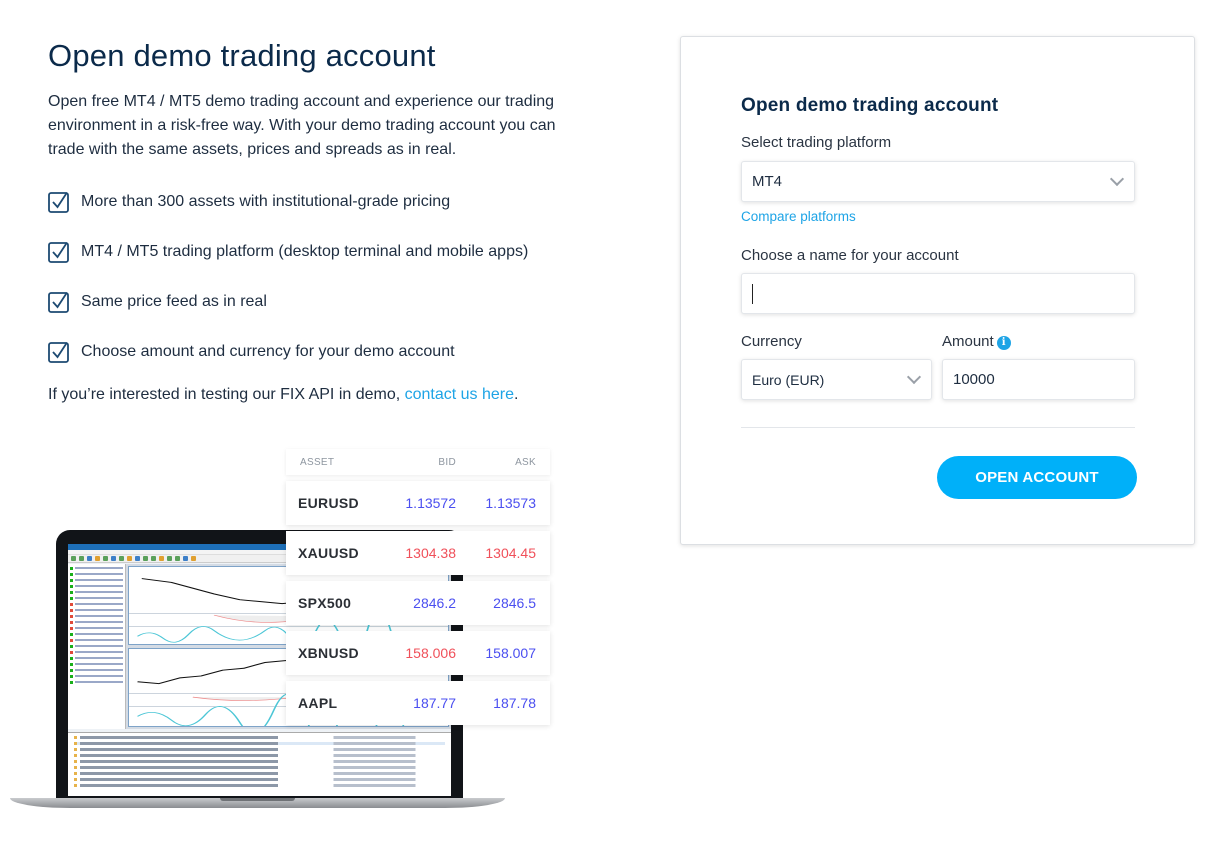 The width and height of the screenshot is (1221, 860). I want to click on quote-ask: 2846.5, so click(514, 603).